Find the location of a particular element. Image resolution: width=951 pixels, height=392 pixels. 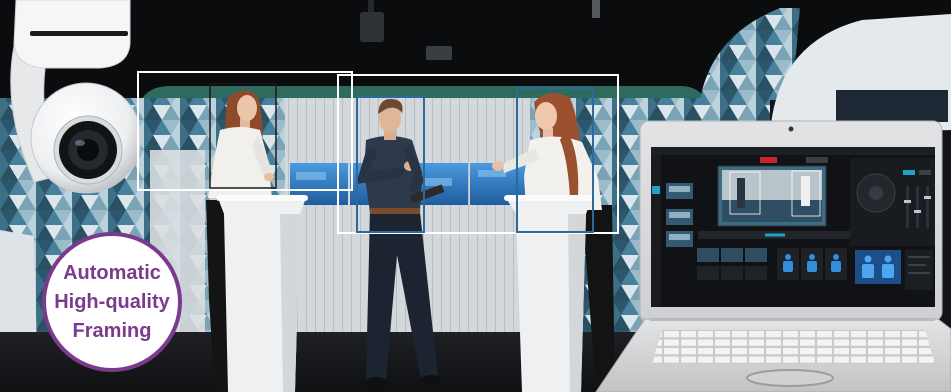

badge-line-2: High-quality is located at coordinates (112, 301).